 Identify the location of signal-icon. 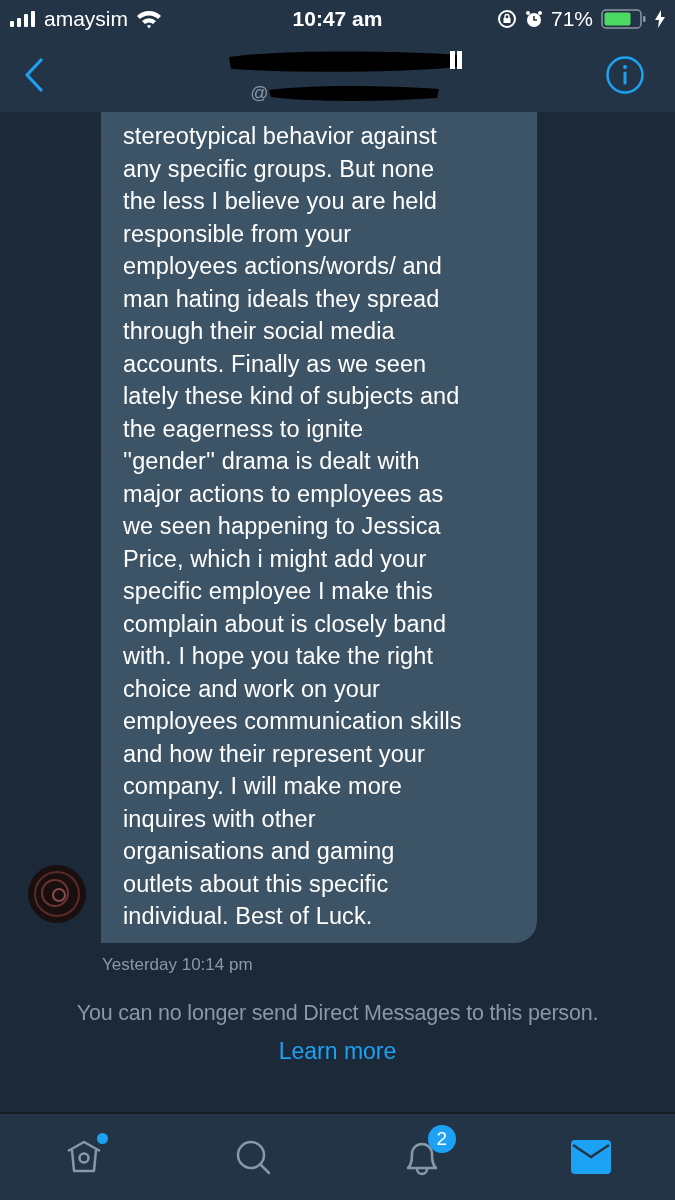
(23, 19).